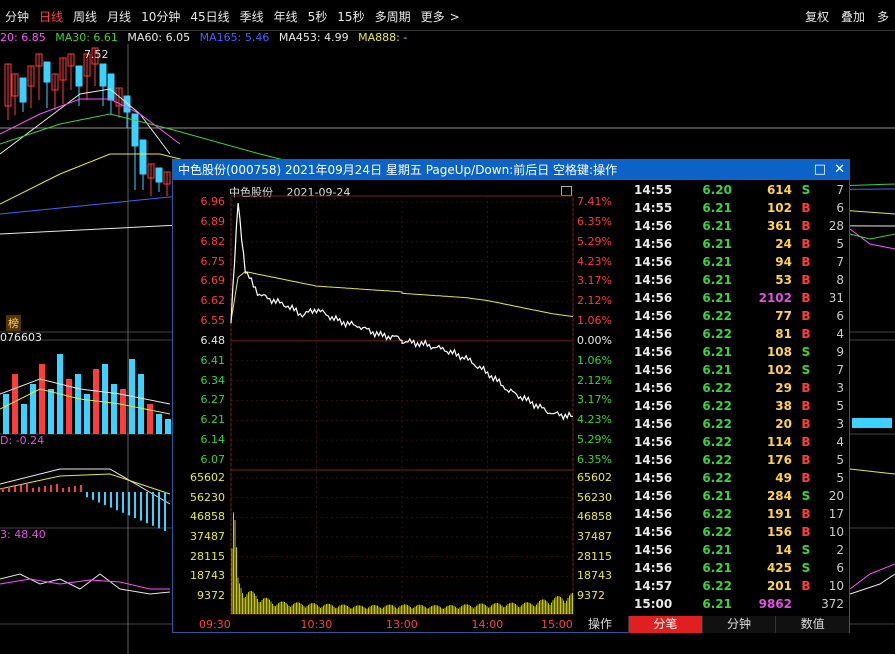 The image size is (895, 654). What do you see at coordinates (738, 316) in the screenshot?
I see `tick-row: 14:56 6.22 77 B 6` at bounding box center [738, 316].